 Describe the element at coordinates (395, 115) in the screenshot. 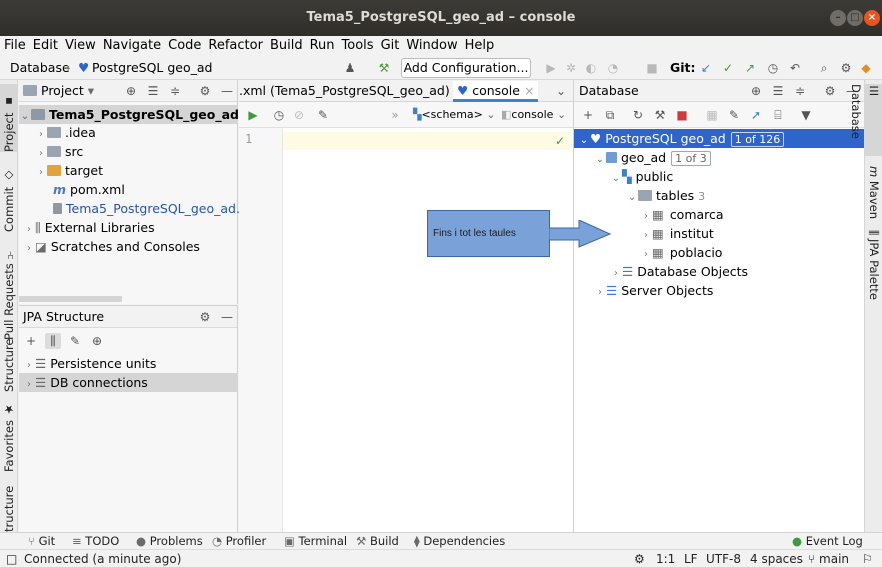

I see `more-icon: »` at that location.